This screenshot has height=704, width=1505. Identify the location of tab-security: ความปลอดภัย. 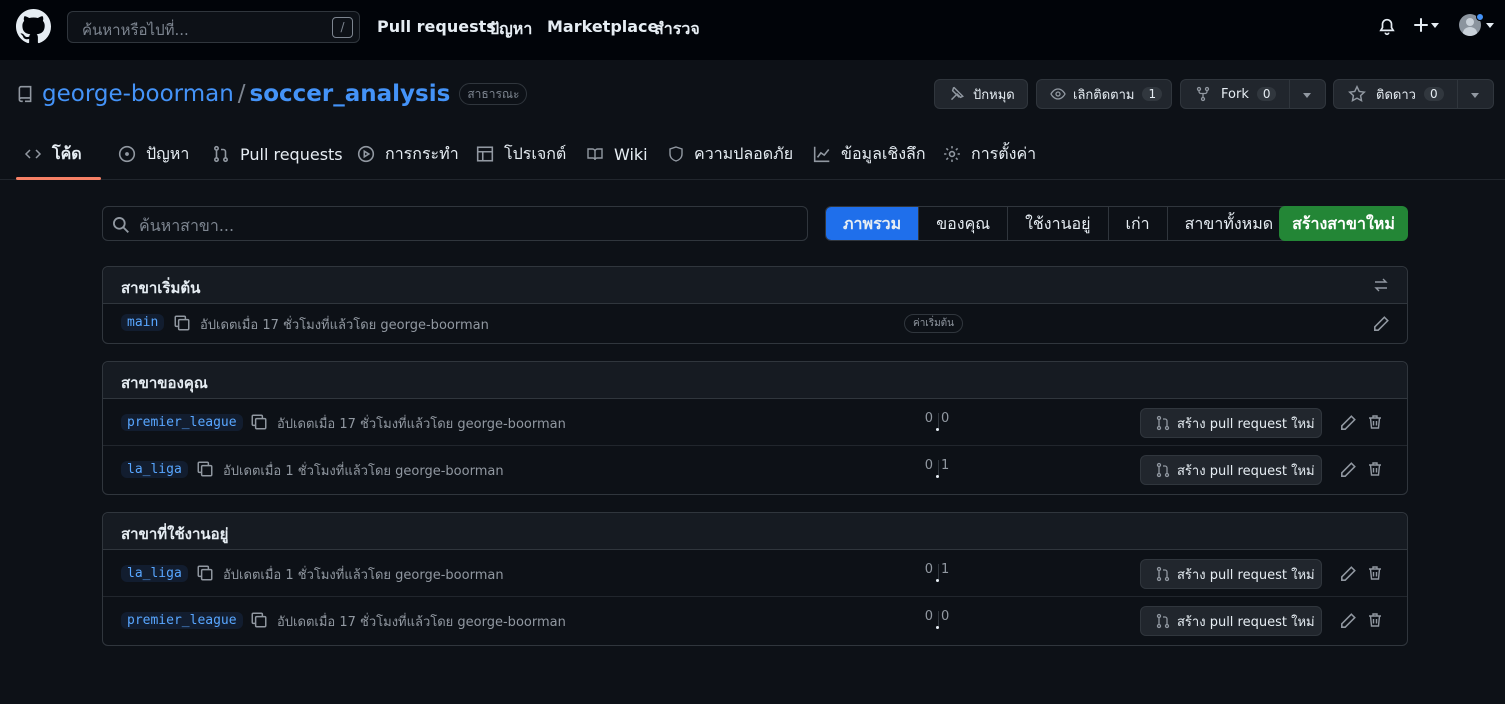
(730, 154).